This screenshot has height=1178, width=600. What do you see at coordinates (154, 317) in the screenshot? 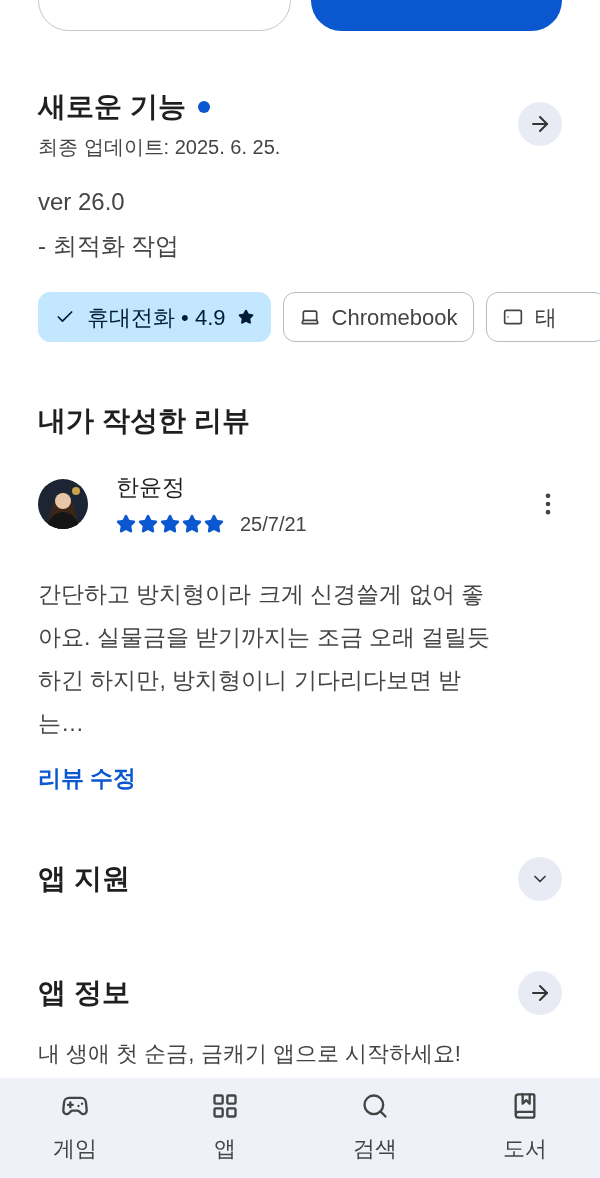
I see `device-chip: 휴대전화 • 4.9` at bounding box center [154, 317].